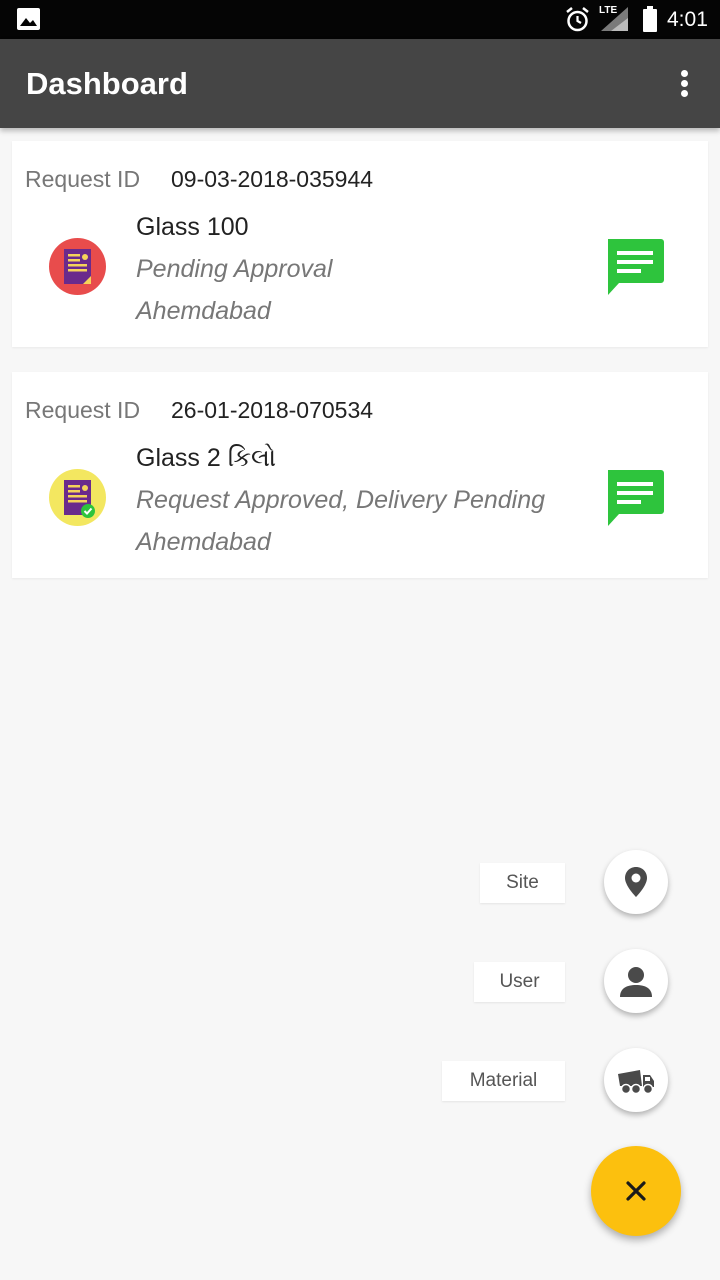 This screenshot has height=1280, width=720. I want to click on fab-label-user: User, so click(519, 982).